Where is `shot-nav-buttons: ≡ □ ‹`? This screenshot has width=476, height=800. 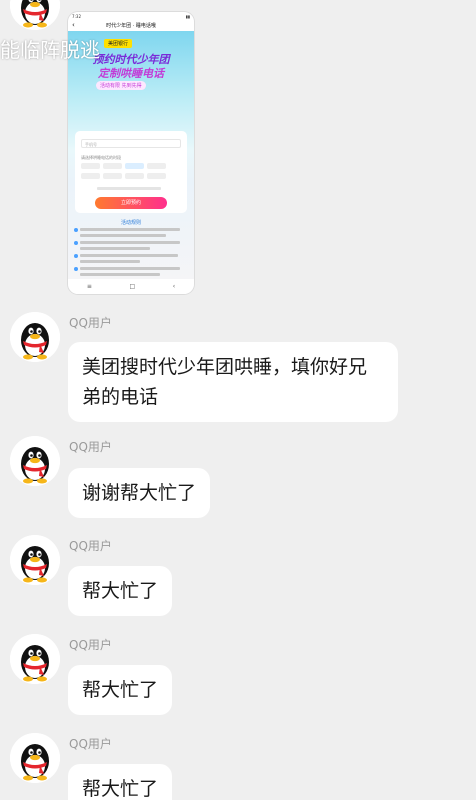 shot-nav-buttons: ≡ □ ‹ is located at coordinates (131, 286).